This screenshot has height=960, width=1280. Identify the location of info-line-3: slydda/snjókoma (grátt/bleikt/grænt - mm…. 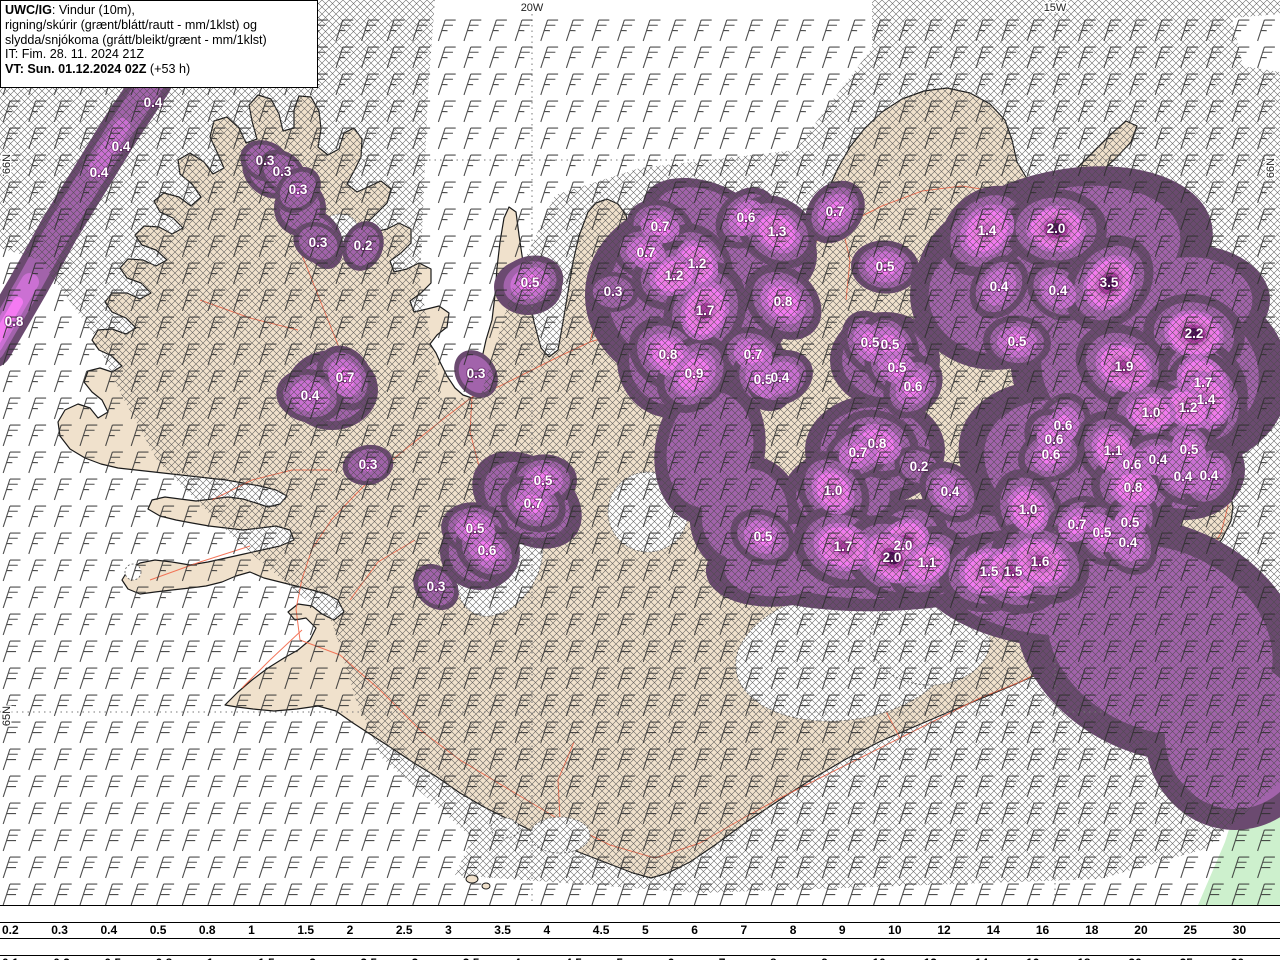
(136, 39).